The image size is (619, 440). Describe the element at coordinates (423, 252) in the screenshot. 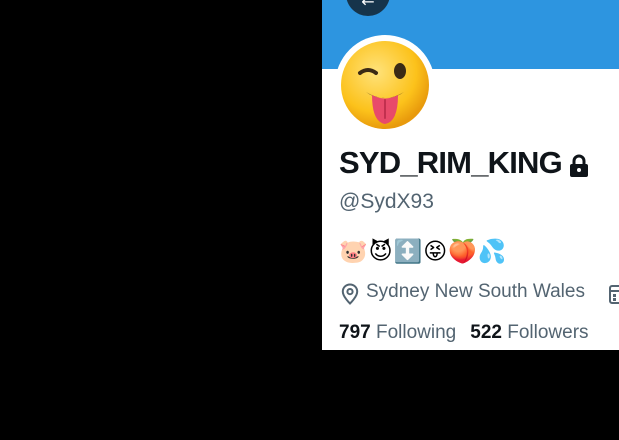

I see `profile-bio: 🐷😈↕️😝🍑💦` at that location.